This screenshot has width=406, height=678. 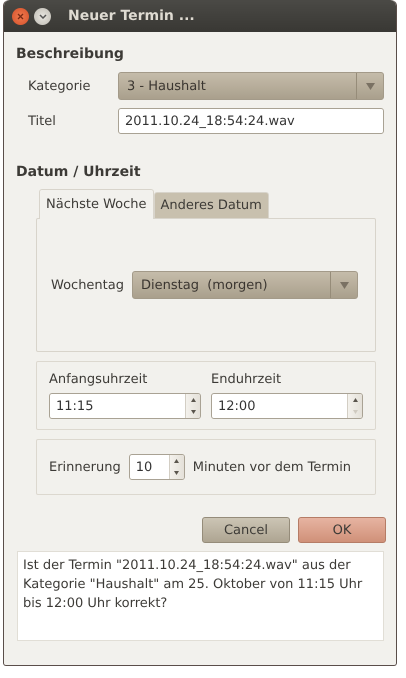 I want to click on section-heading: Beschreibung, so click(x=70, y=54).